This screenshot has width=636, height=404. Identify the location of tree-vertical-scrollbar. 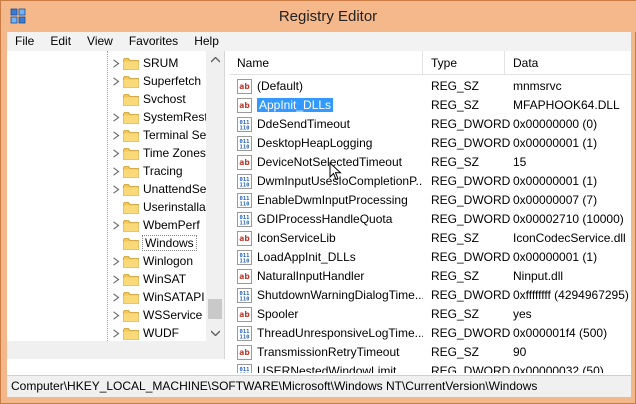
(215, 196).